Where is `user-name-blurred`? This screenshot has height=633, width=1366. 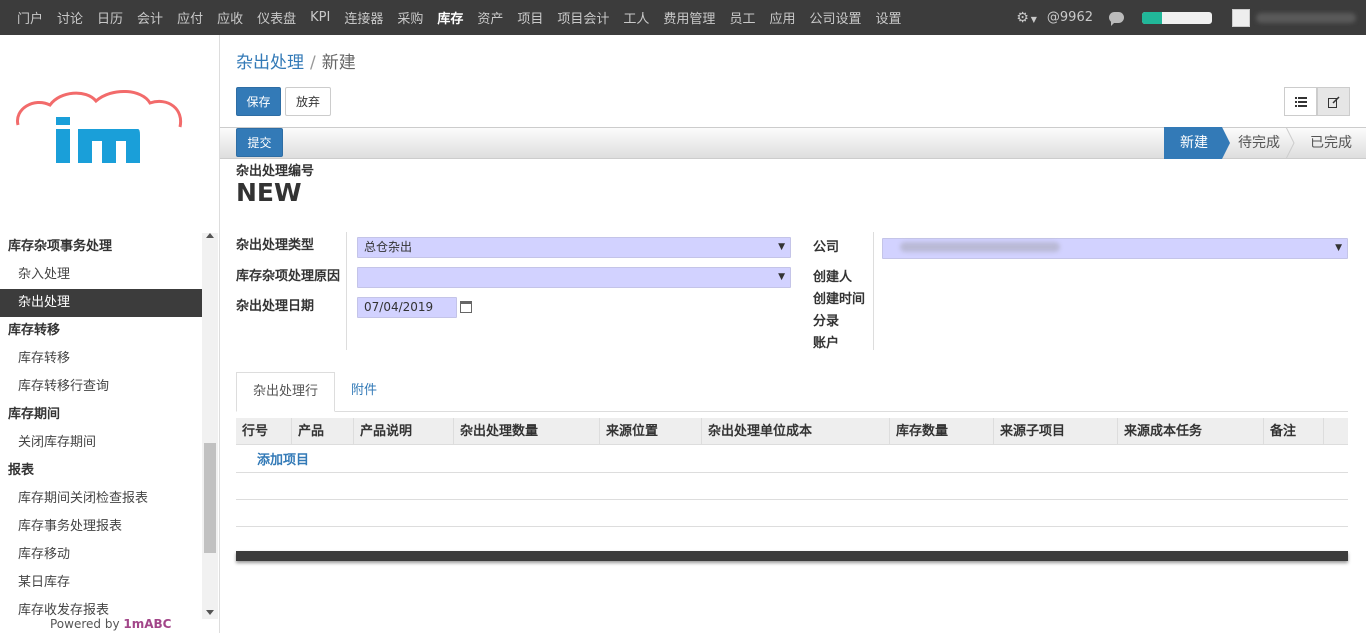
user-name-blurred is located at coordinates (1306, 17).